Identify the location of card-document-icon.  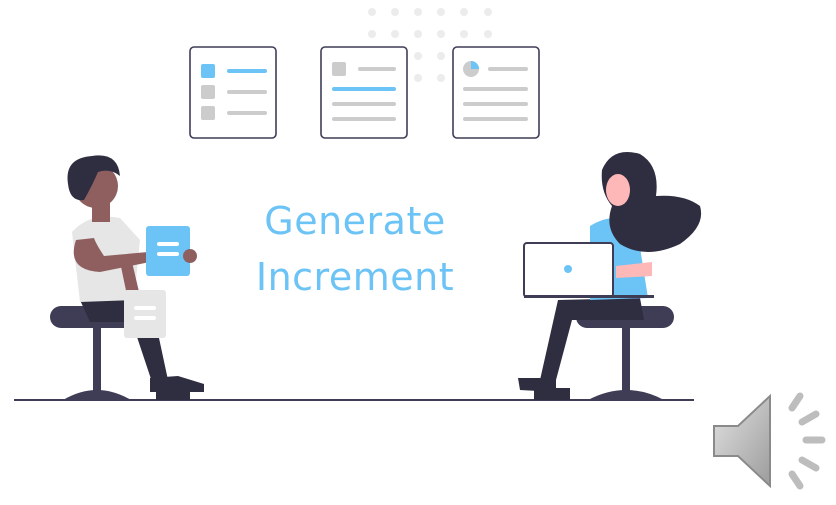
(364, 92).